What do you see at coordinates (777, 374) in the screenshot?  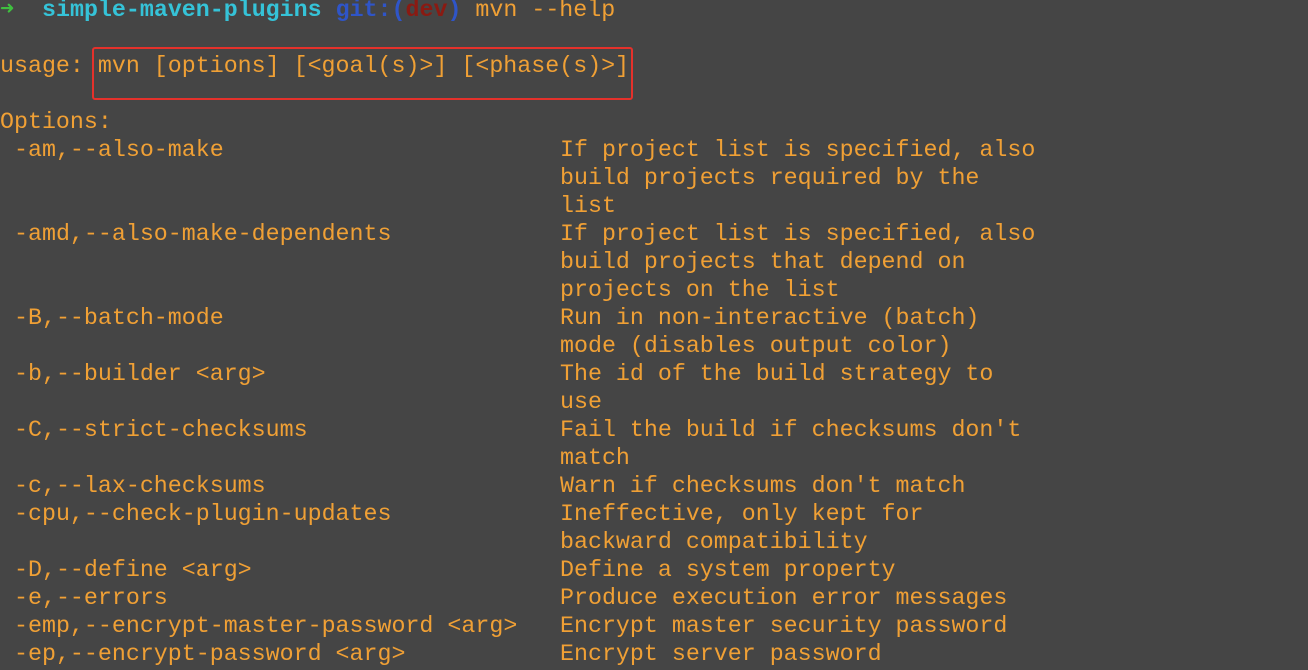 I see `option-description: The id of the build strategy to` at bounding box center [777, 374].